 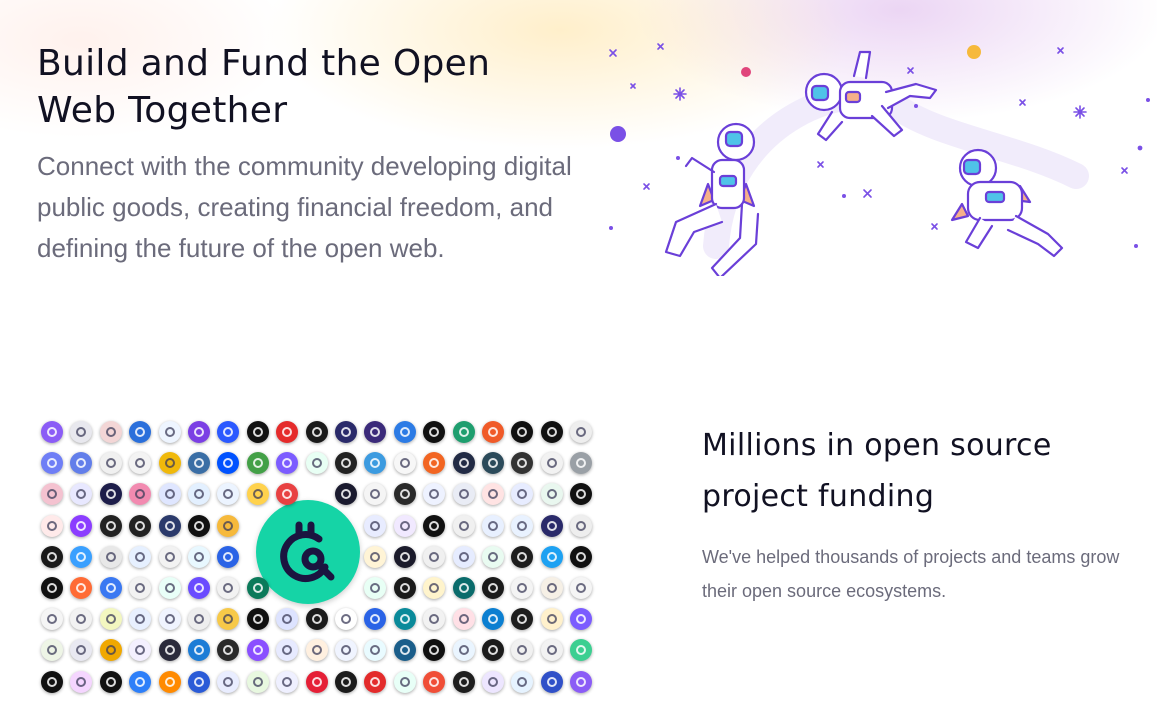 What do you see at coordinates (308, 552) in the screenshot?
I see `gitcoin-logo-icon` at bounding box center [308, 552].